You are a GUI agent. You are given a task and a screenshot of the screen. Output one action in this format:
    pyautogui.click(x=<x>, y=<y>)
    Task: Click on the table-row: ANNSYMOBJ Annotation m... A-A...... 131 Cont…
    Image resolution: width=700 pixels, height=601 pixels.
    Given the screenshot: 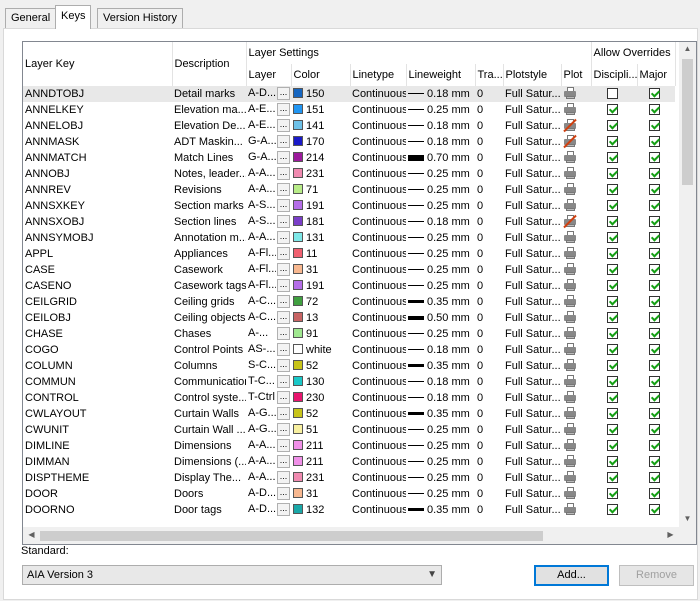 What is the action you would take?
    pyautogui.click(x=349, y=238)
    